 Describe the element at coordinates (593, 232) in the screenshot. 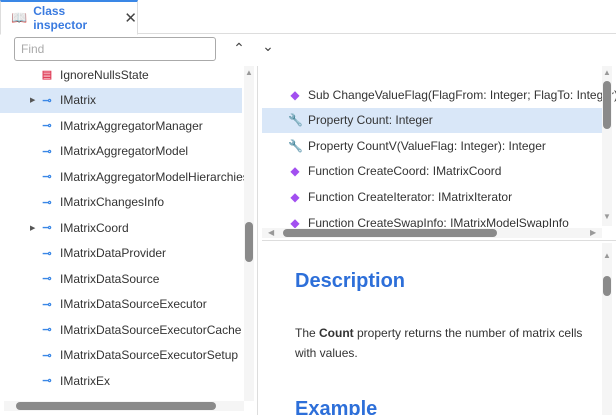

I see `scroll-right-arrow-icon: ▶` at that location.